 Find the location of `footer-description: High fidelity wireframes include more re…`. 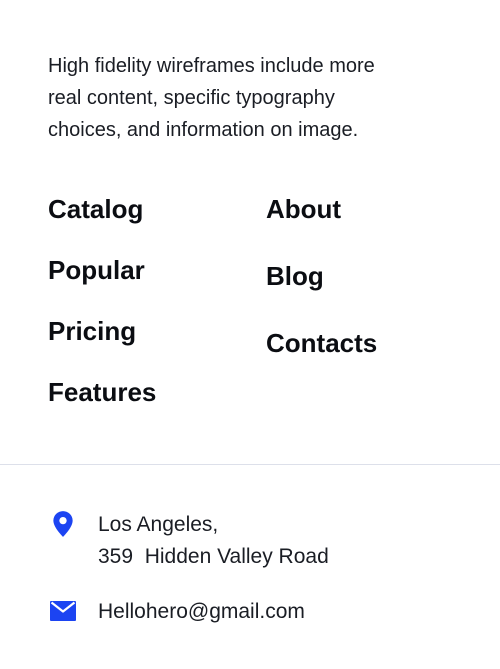

footer-description: High fidelity wireframes include more re… is located at coordinates (248, 98).